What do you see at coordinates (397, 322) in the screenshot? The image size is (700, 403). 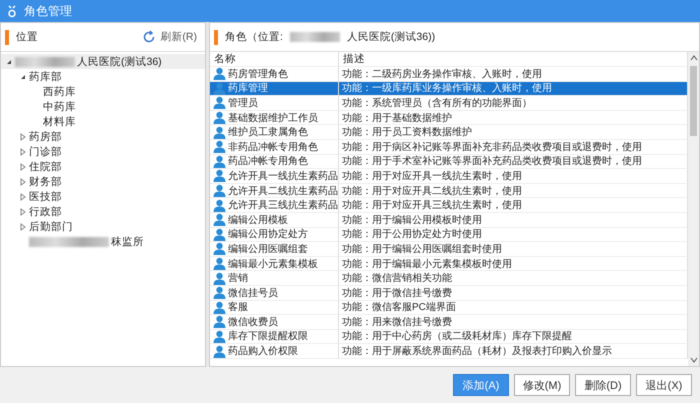 I see `role-description: 功能：用来微信挂号缴费` at bounding box center [397, 322].